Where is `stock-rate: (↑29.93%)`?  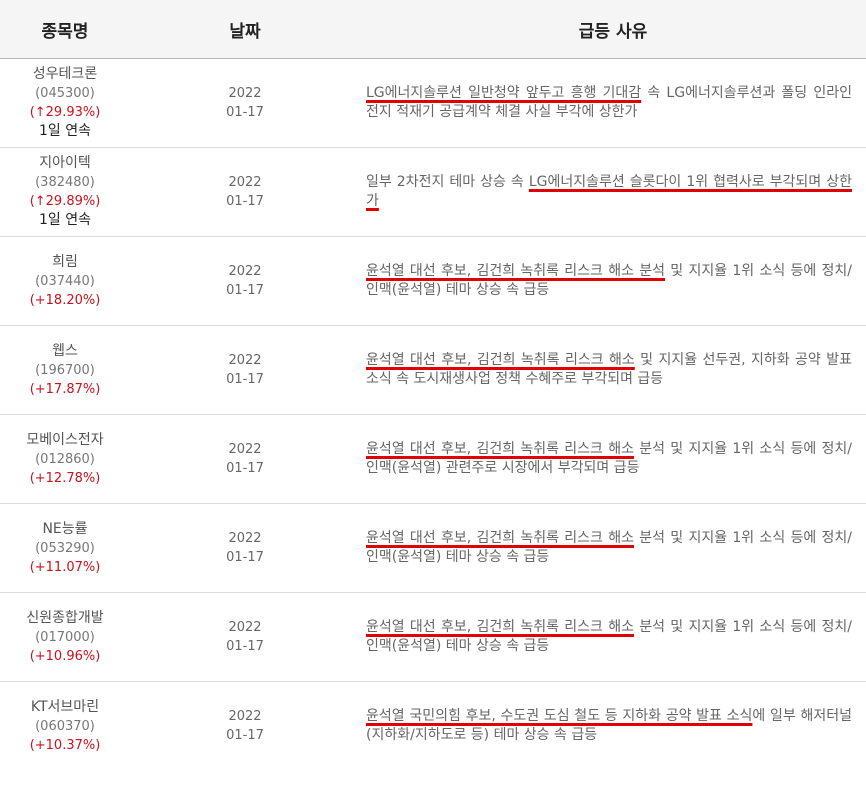 stock-rate: (↑29.93%) is located at coordinates (65, 112).